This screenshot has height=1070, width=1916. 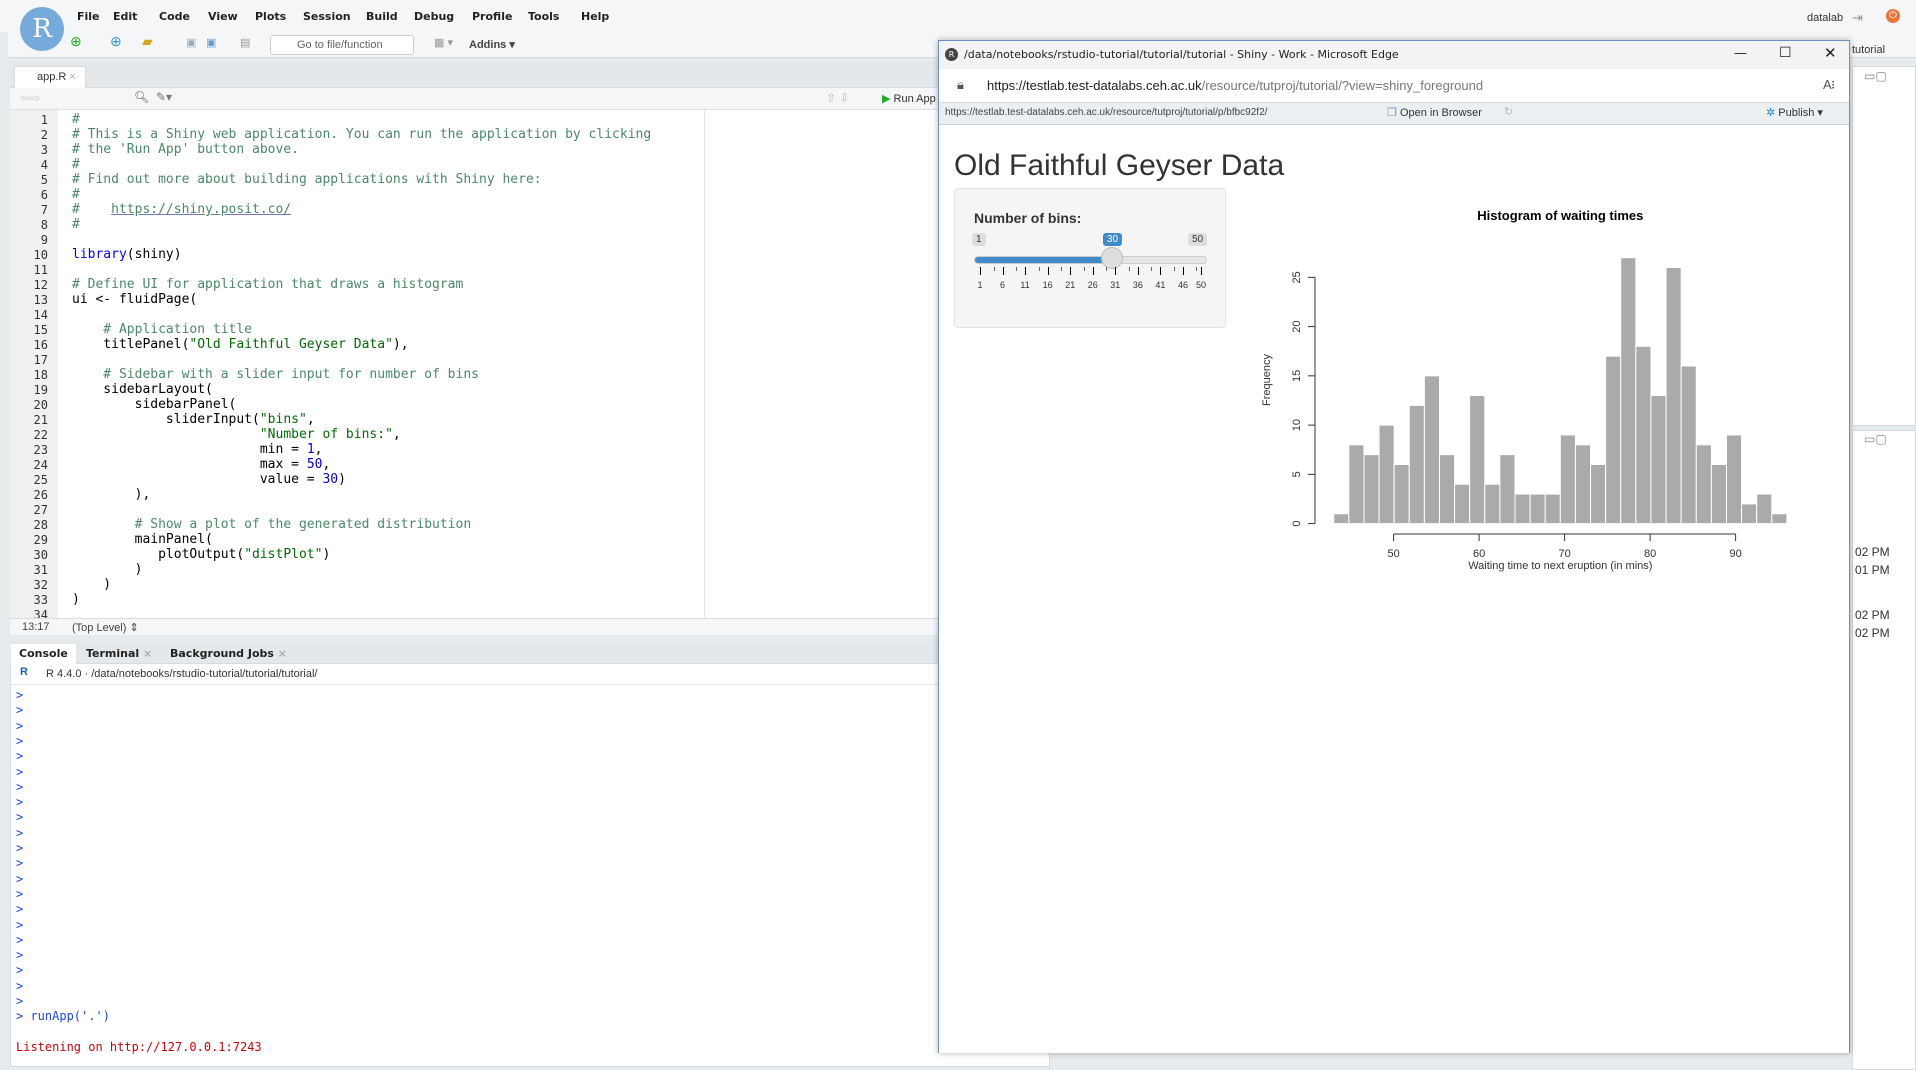 I want to click on code-line: "Number of bins:",, so click(x=236, y=434).